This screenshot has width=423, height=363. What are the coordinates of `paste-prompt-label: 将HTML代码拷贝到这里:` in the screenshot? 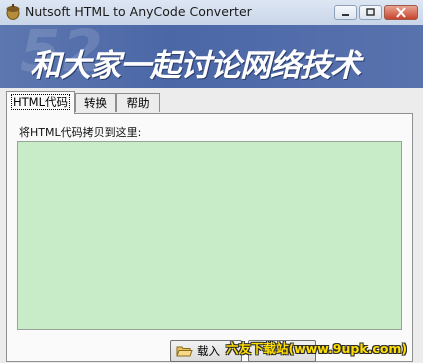 It's located at (80, 132).